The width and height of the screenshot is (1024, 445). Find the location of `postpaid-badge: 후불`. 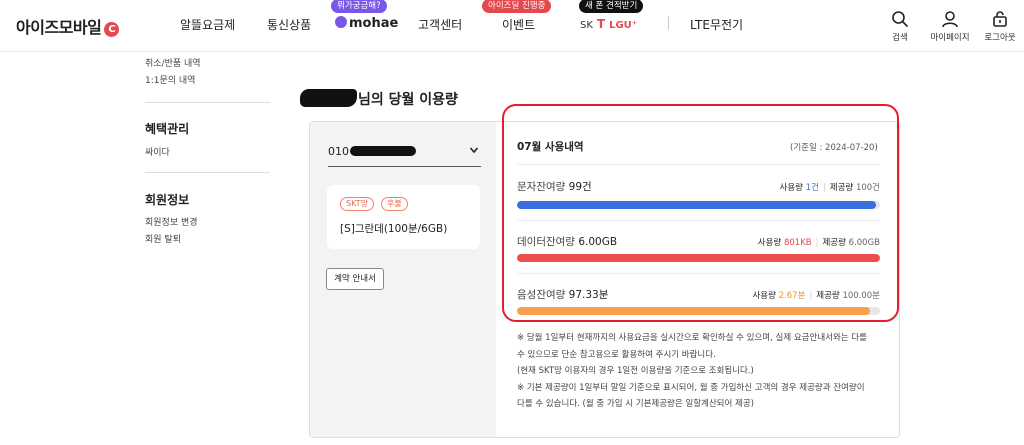

postpaid-badge: 후불 is located at coordinates (394, 204).